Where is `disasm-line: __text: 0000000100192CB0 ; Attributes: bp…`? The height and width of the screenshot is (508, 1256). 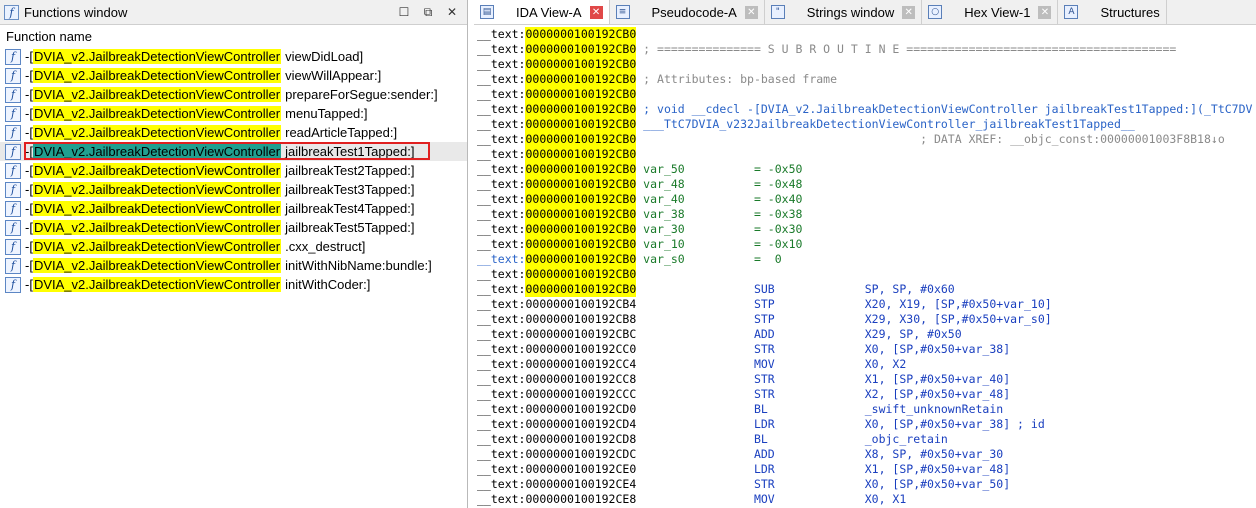
disasm-line: __text: 0000000100192CB0 ; Attributes: bp… is located at coordinates (866, 79).